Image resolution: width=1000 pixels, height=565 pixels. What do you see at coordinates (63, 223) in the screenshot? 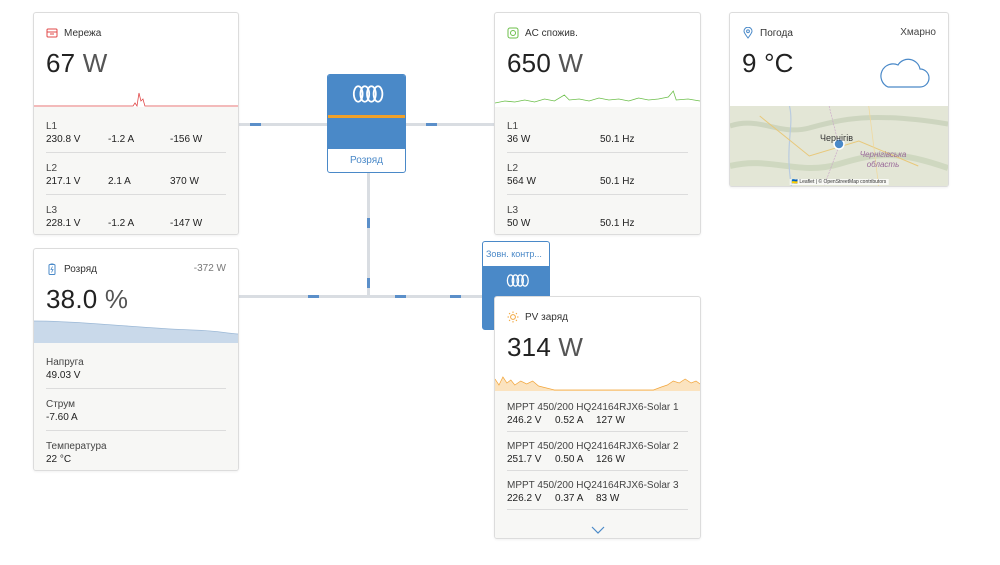
I see `phase-voltage: 228.1 V` at bounding box center [63, 223].